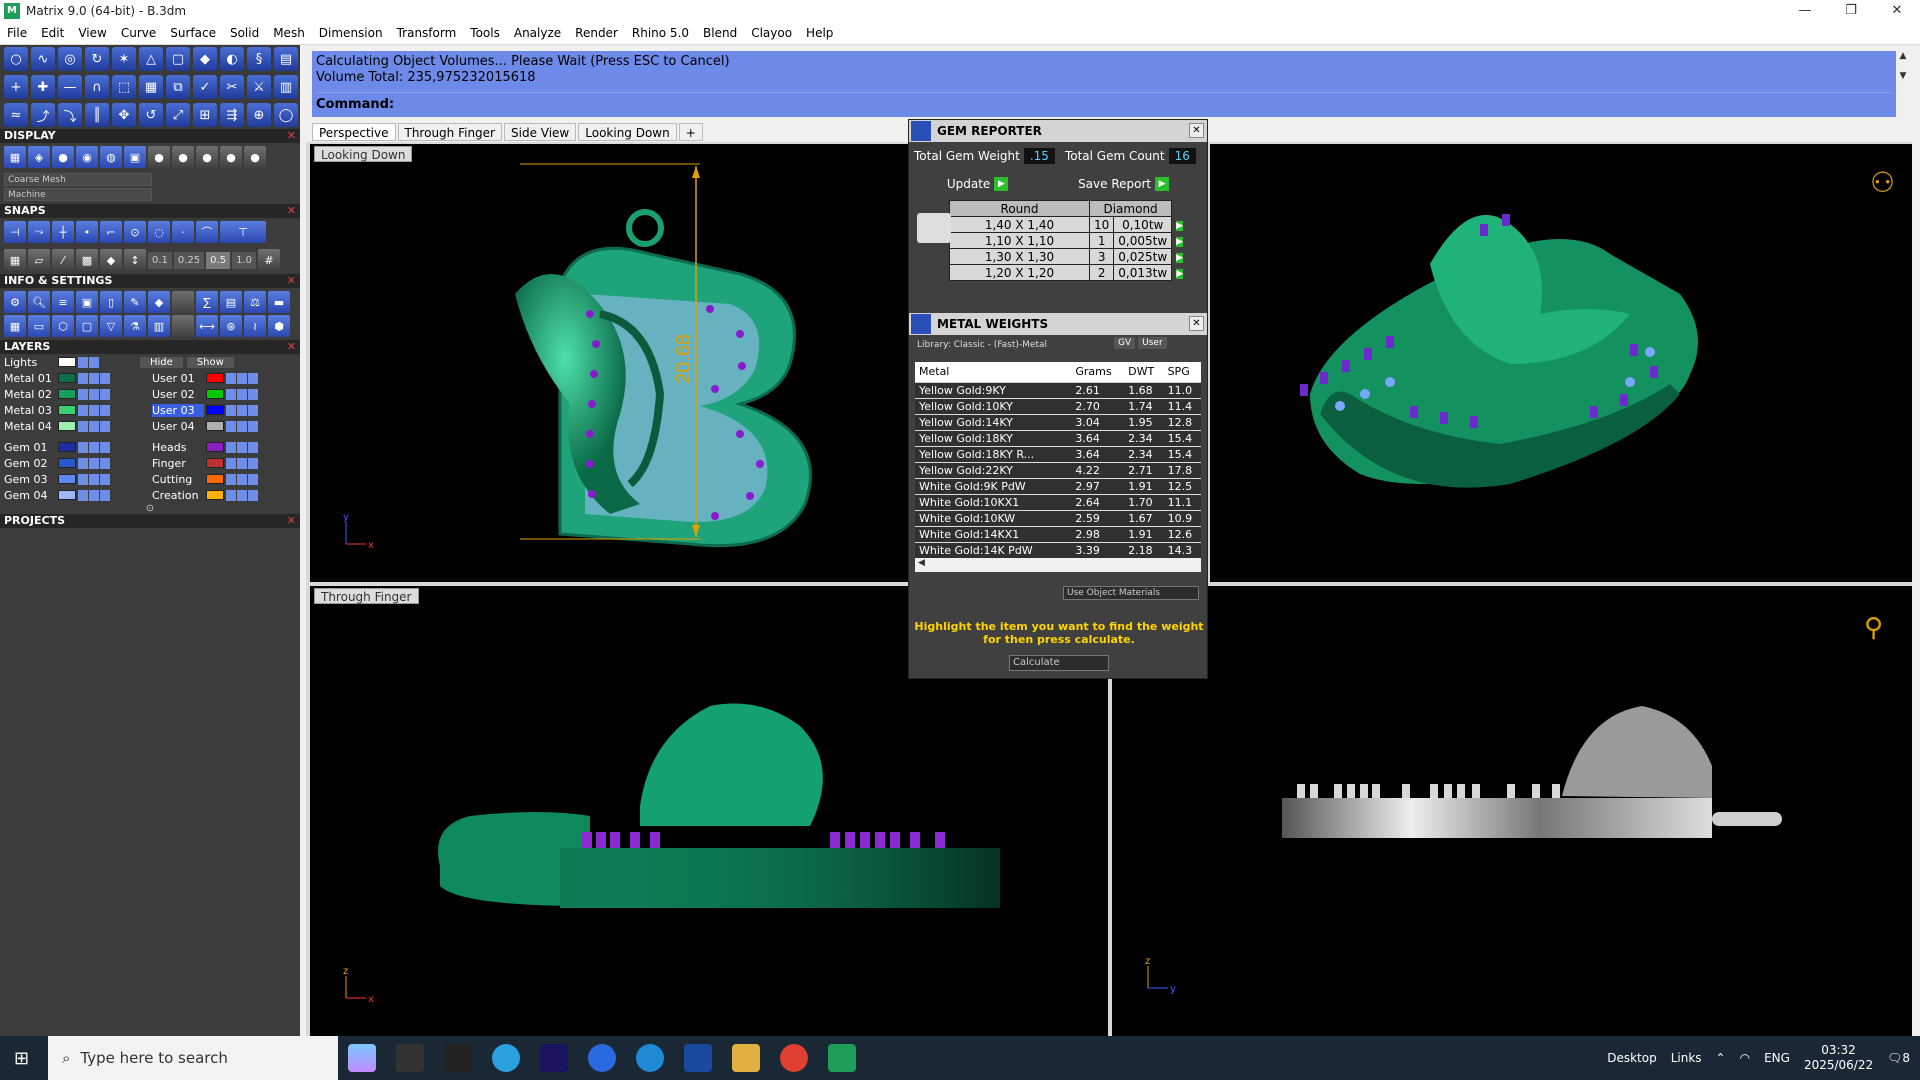 This screenshot has height=1080, width=1920. Describe the element at coordinates (178, 378) in the screenshot. I see `layer-name: User 01` at that location.